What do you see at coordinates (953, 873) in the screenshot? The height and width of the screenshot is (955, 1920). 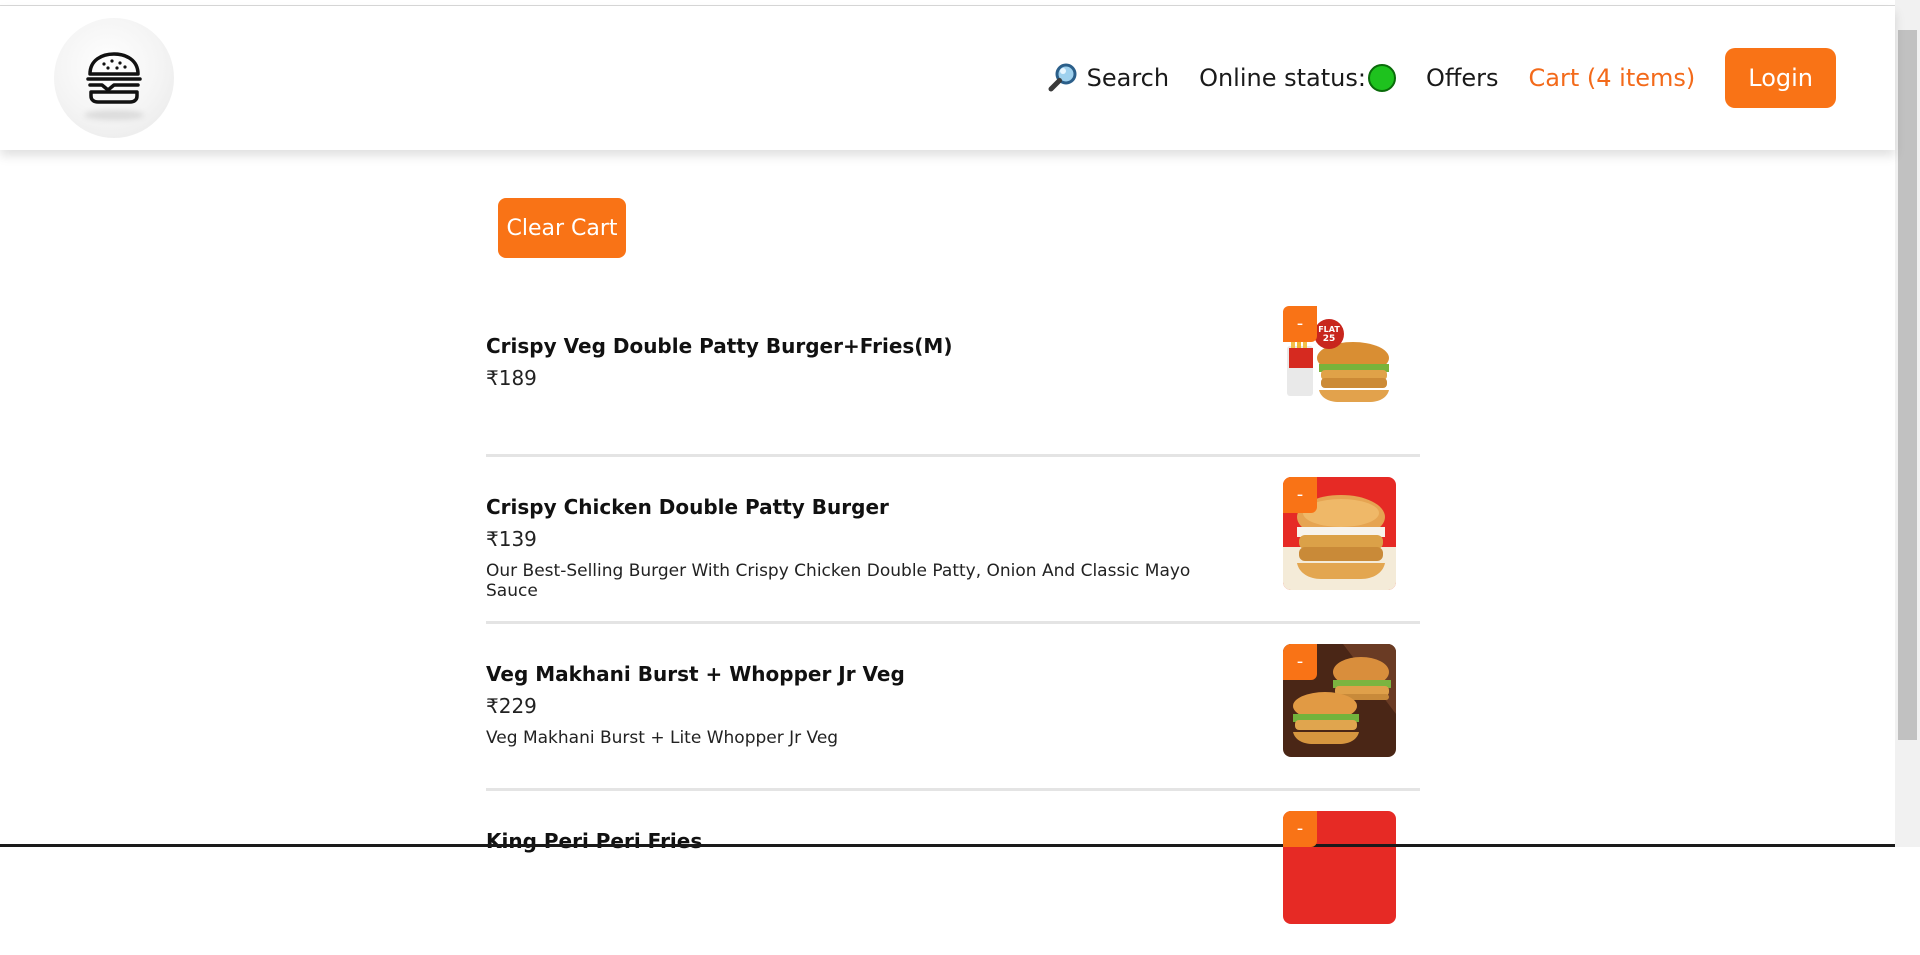 I see `cart-item: King Peri Peri Fries -` at bounding box center [953, 873].